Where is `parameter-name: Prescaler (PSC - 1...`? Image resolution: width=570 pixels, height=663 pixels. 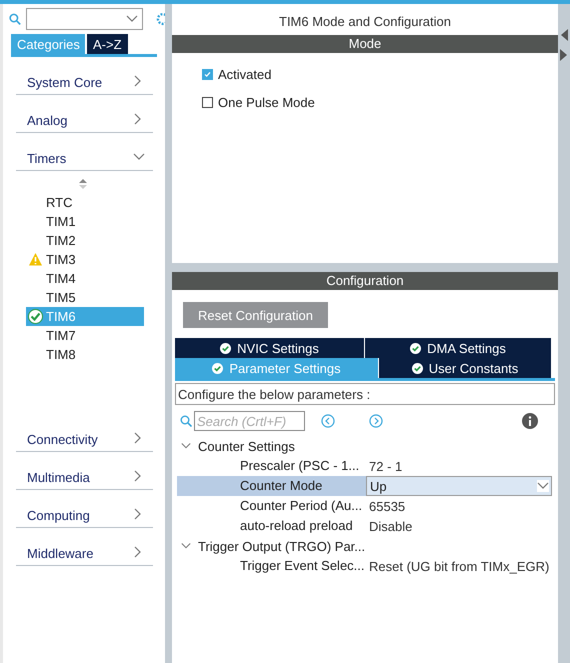 parameter-name: Prescaler (PSC - 1... is located at coordinates (271, 466).